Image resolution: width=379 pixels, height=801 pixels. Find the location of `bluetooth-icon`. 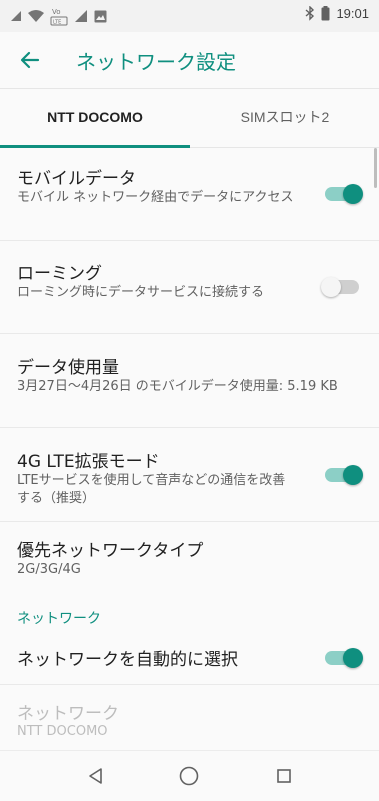

bluetooth-icon is located at coordinates (310, 13).